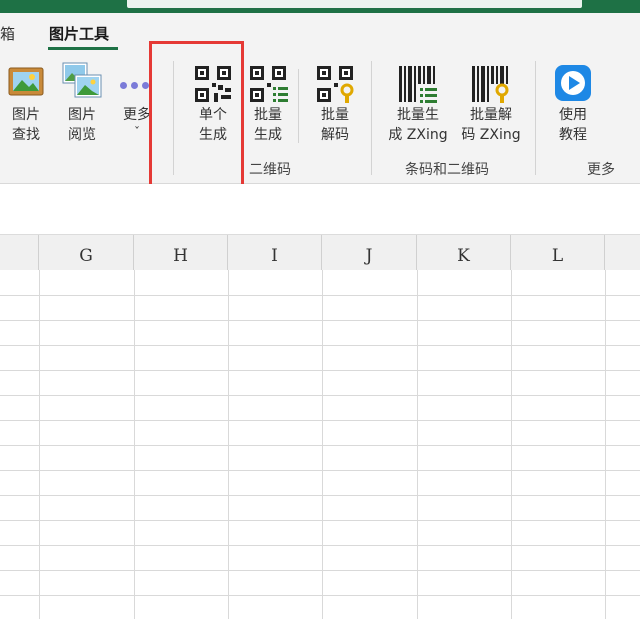 The height and width of the screenshot is (619, 640). I want to click on ellipsis-icon, so click(134, 85).